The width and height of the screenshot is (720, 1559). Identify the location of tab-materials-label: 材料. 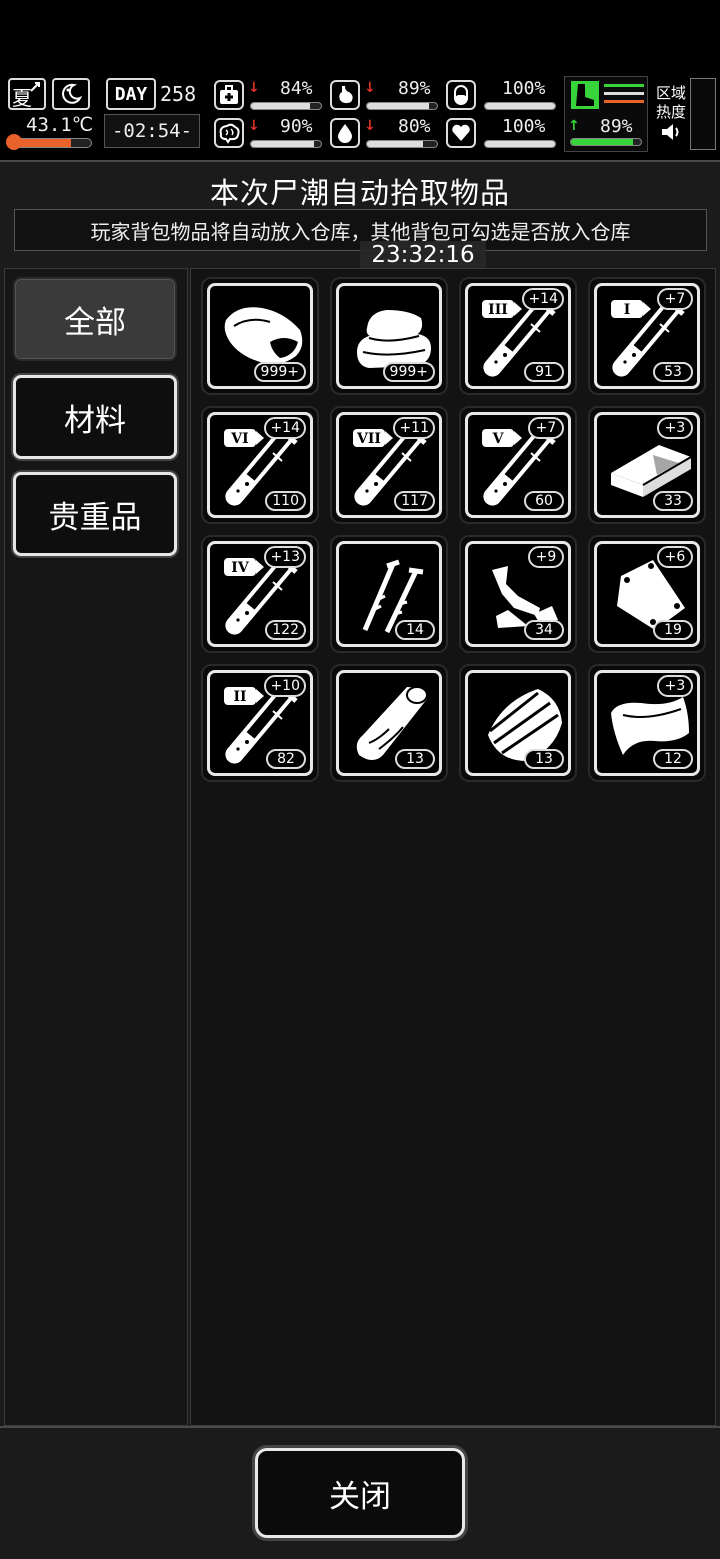
(95, 420).